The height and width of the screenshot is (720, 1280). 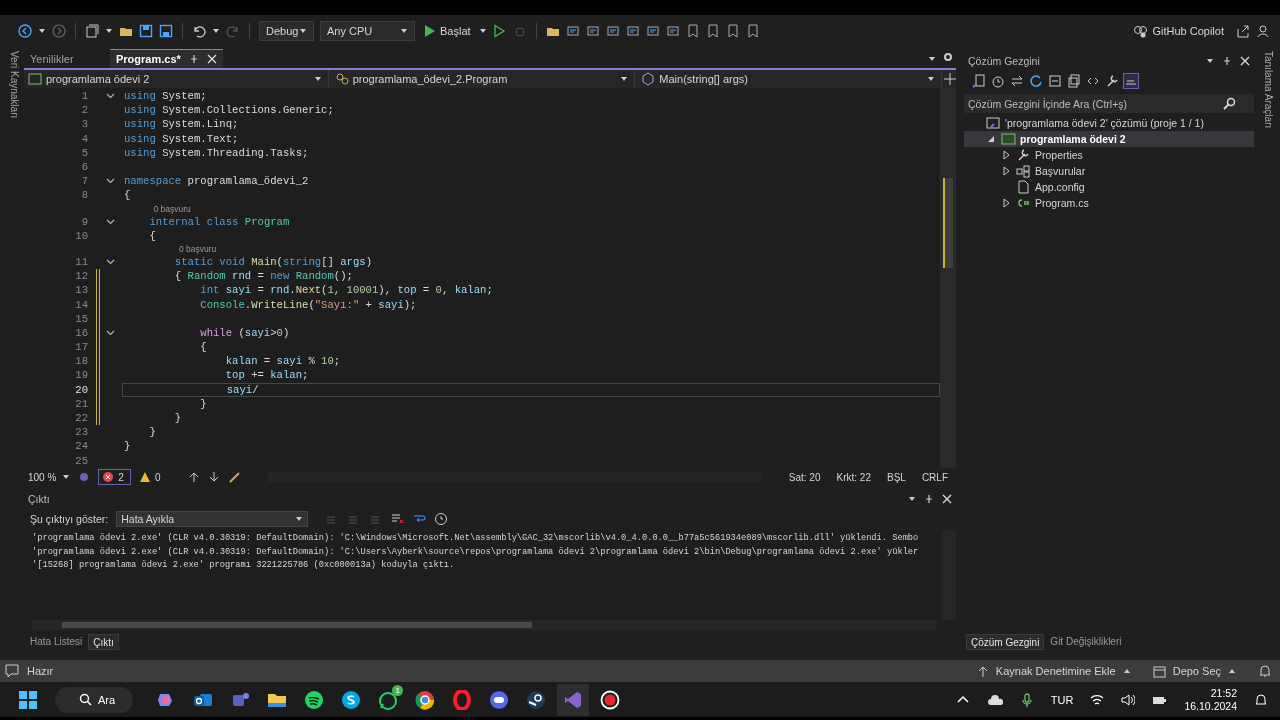 What do you see at coordinates (1017, 81) in the screenshot?
I see `sync-icon` at bounding box center [1017, 81].